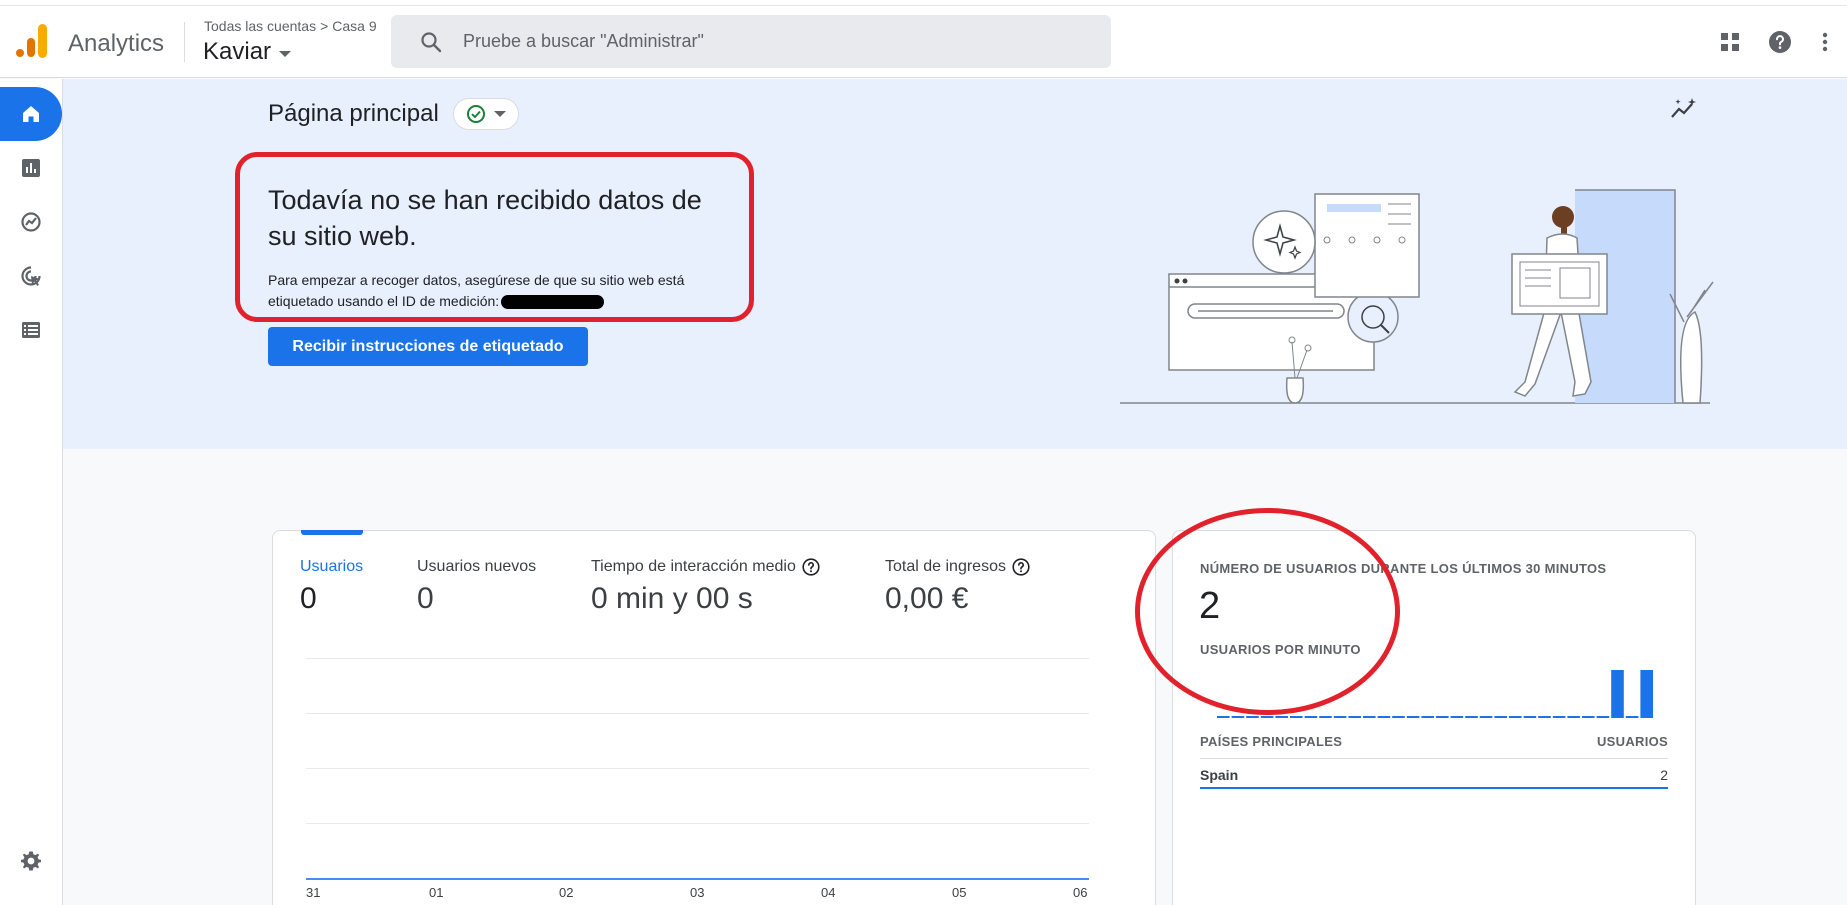 The height and width of the screenshot is (905, 1847). Describe the element at coordinates (285, 54) in the screenshot. I see `caret-down-icon` at that location.